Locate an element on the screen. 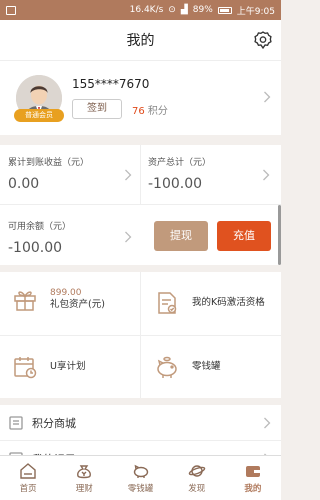  profile-chevron-right-icon is located at coordinates (267, 97).